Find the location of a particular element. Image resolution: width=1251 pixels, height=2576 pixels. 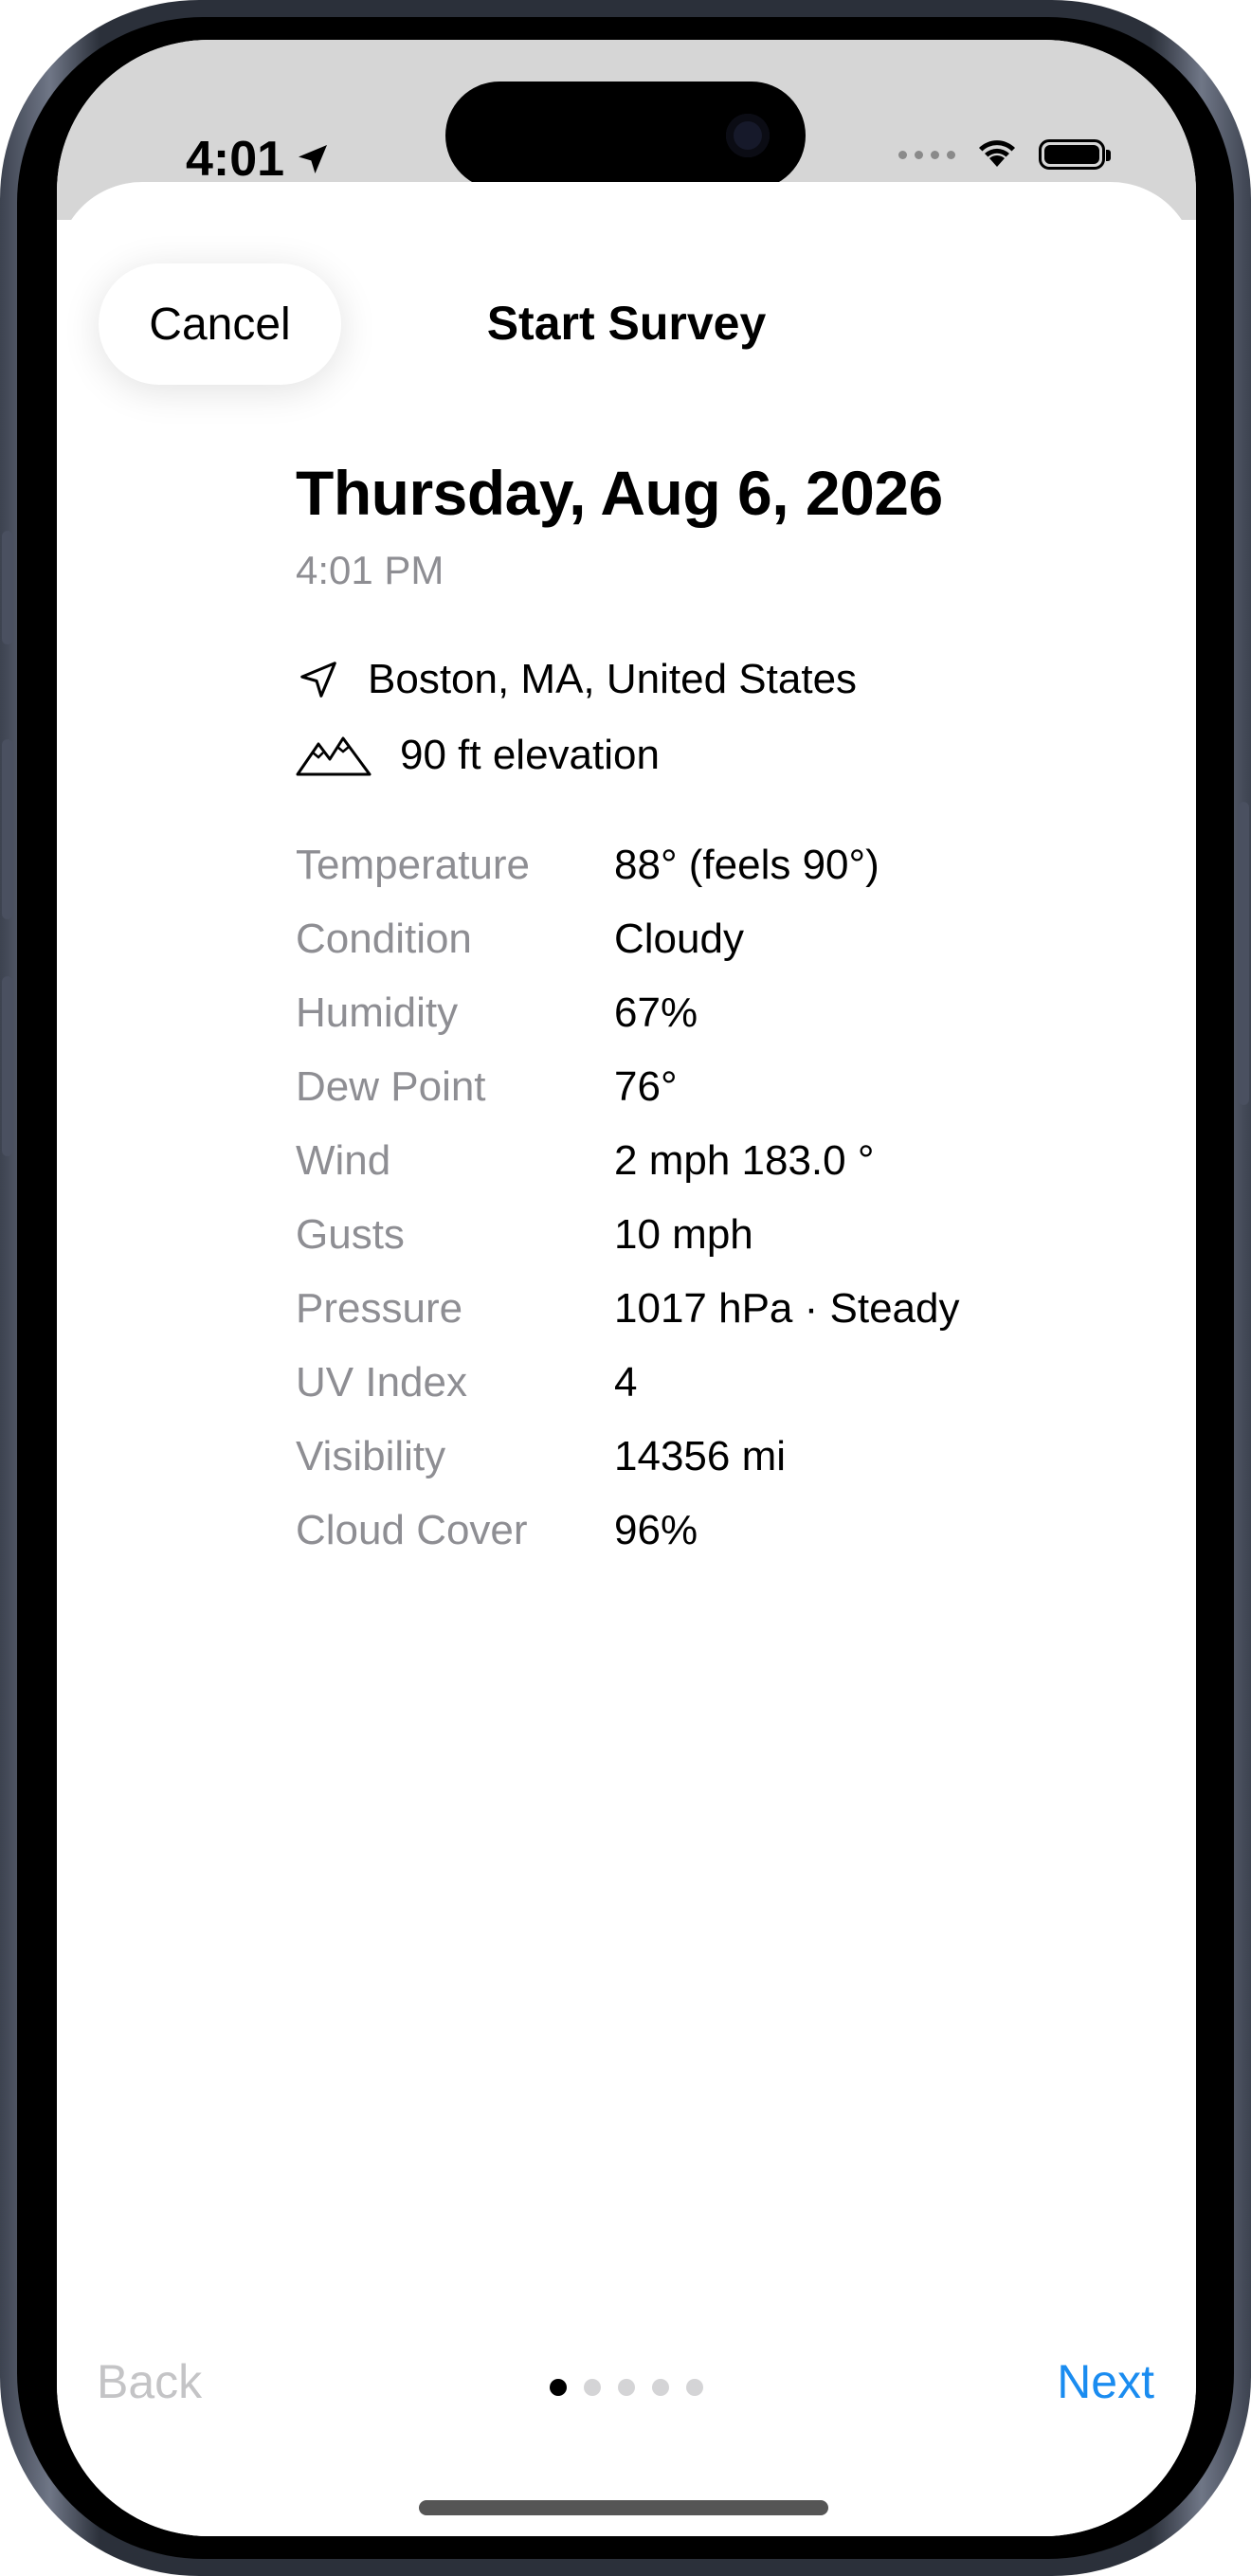

volume-down-button is located at coordinates (8, 1066).